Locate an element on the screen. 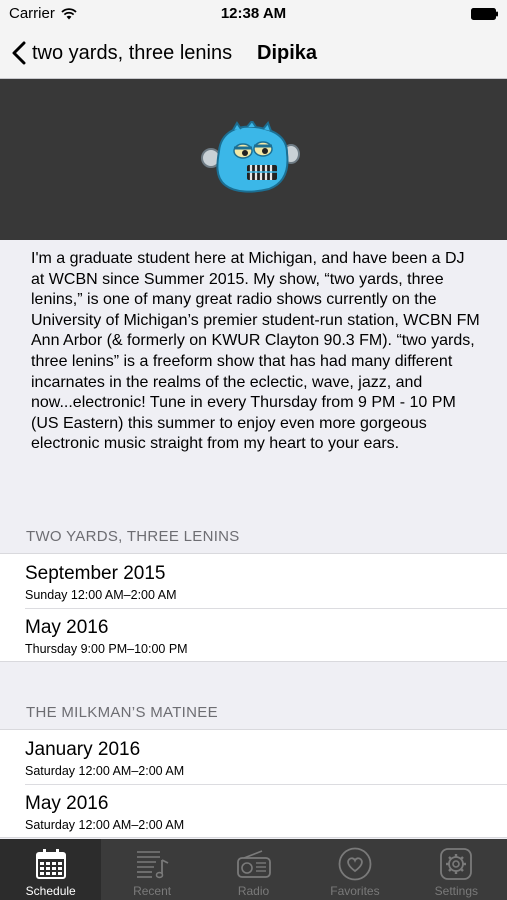  show-row: May 2016 Thursday 9:00 PM–10:00 PM is located at coordinates (253, 634).